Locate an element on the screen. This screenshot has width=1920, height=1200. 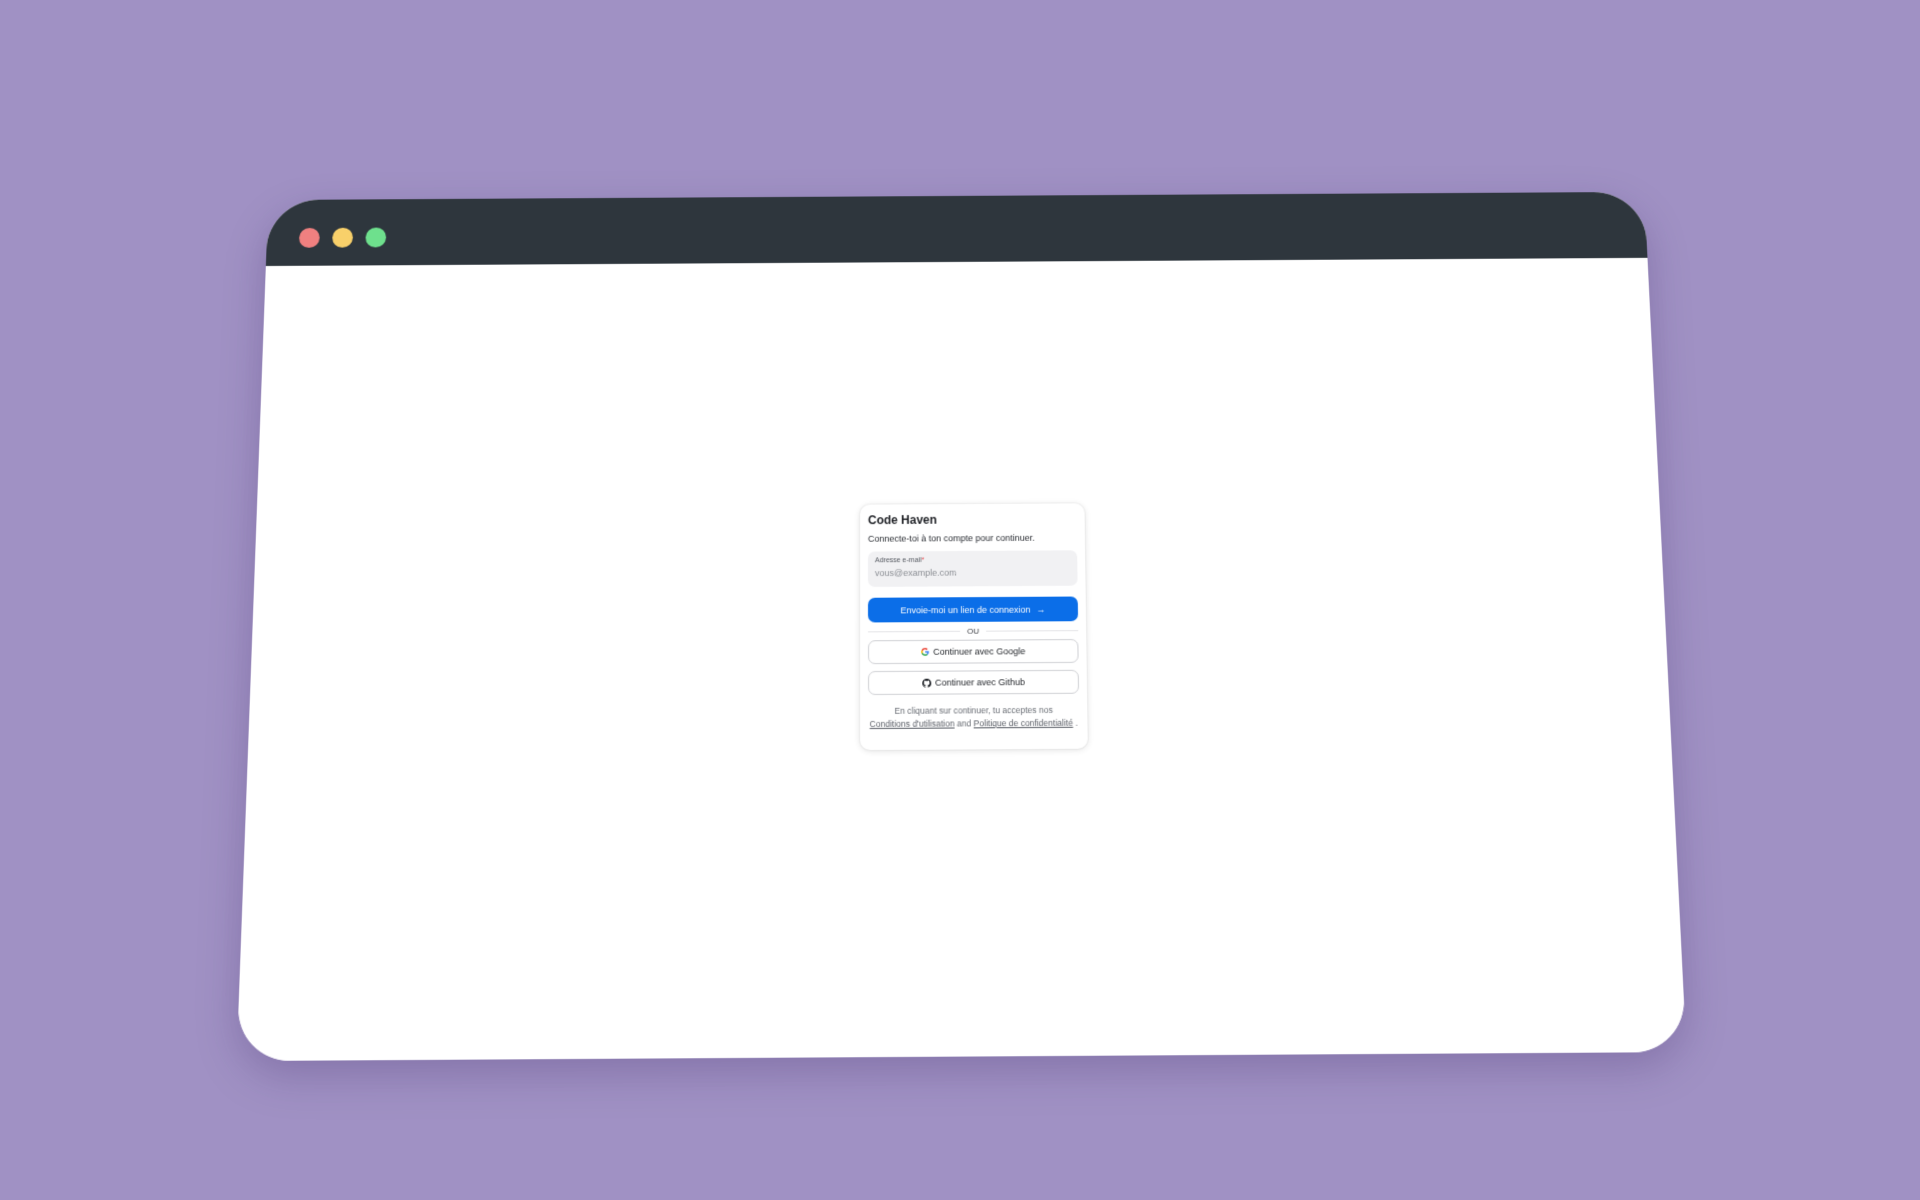
required-mark: * is located at coordinates (923, 560).